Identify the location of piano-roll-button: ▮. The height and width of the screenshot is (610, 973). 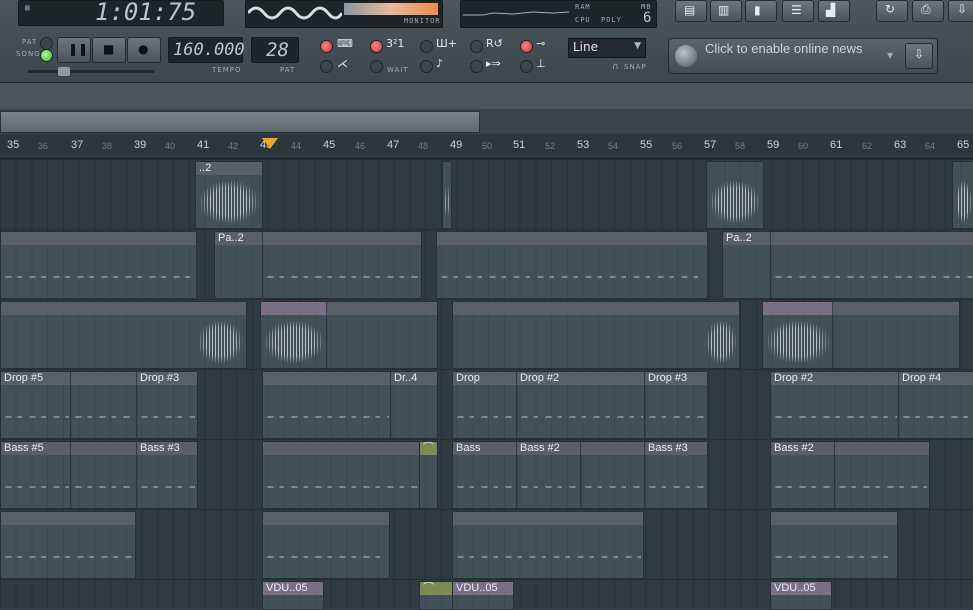
(761, 11).